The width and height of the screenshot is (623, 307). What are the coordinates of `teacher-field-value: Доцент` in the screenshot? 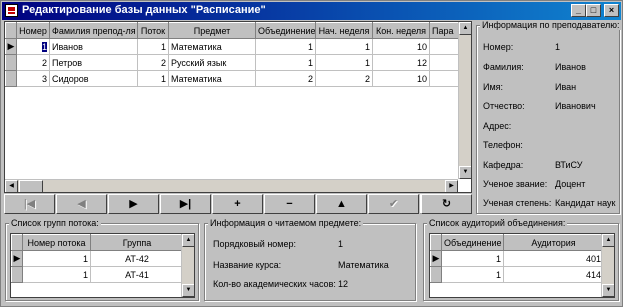 It's located at (570, 184).